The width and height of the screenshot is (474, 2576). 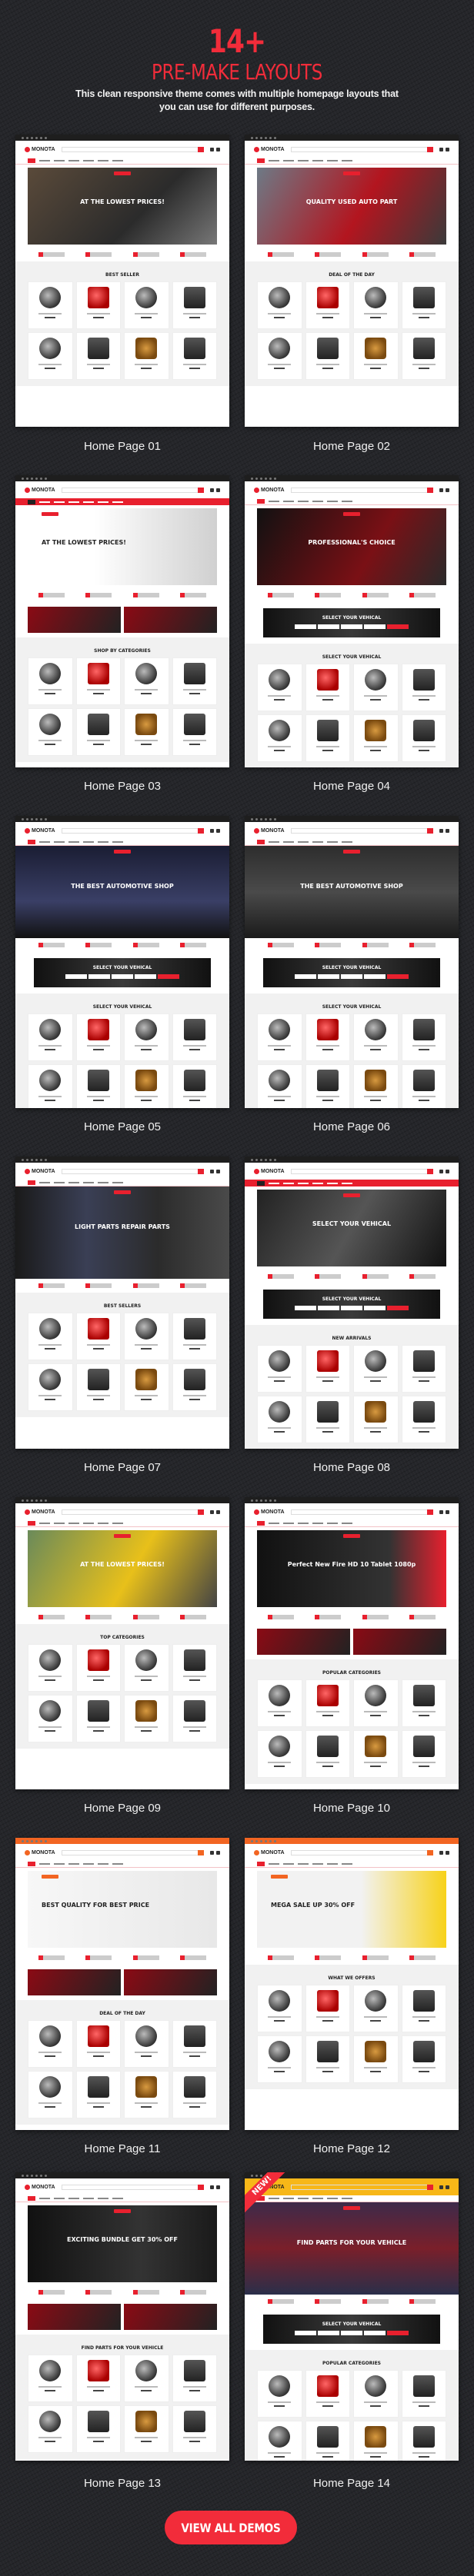 I want to click on demo-label: Home Page 13, so click(x=122, y=2484).